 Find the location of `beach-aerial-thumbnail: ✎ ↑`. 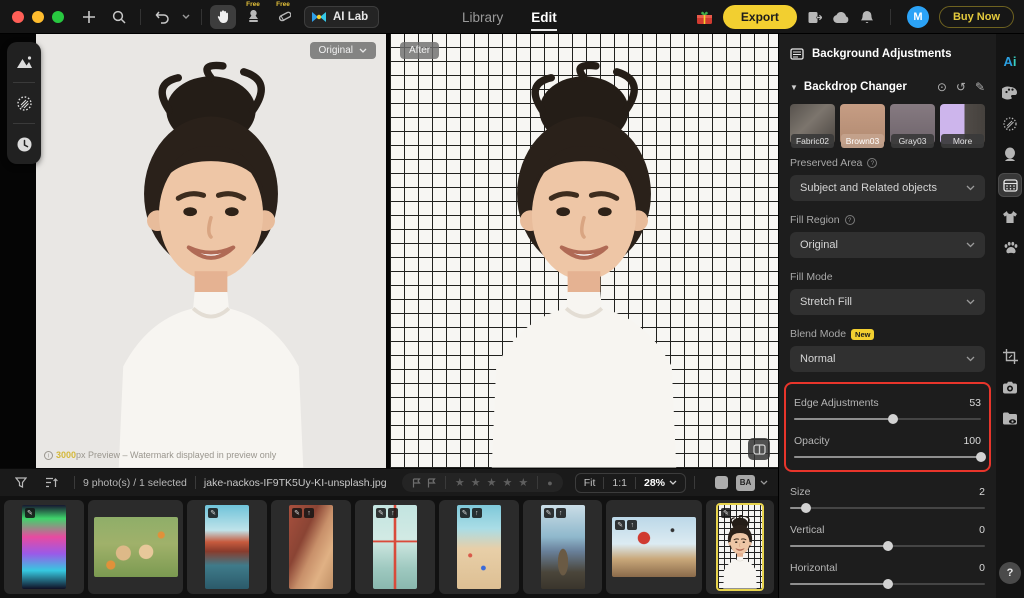

beach-aerial-thumbnail: ✎ ↑ is located at coordinates (478, 547).